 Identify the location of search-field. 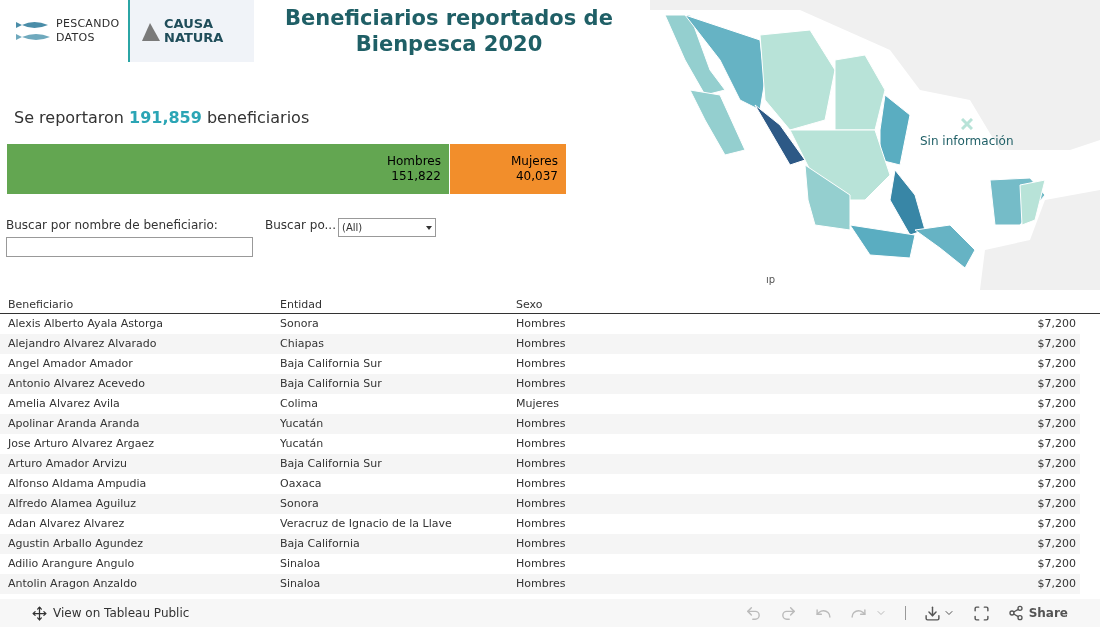
(129, 247).